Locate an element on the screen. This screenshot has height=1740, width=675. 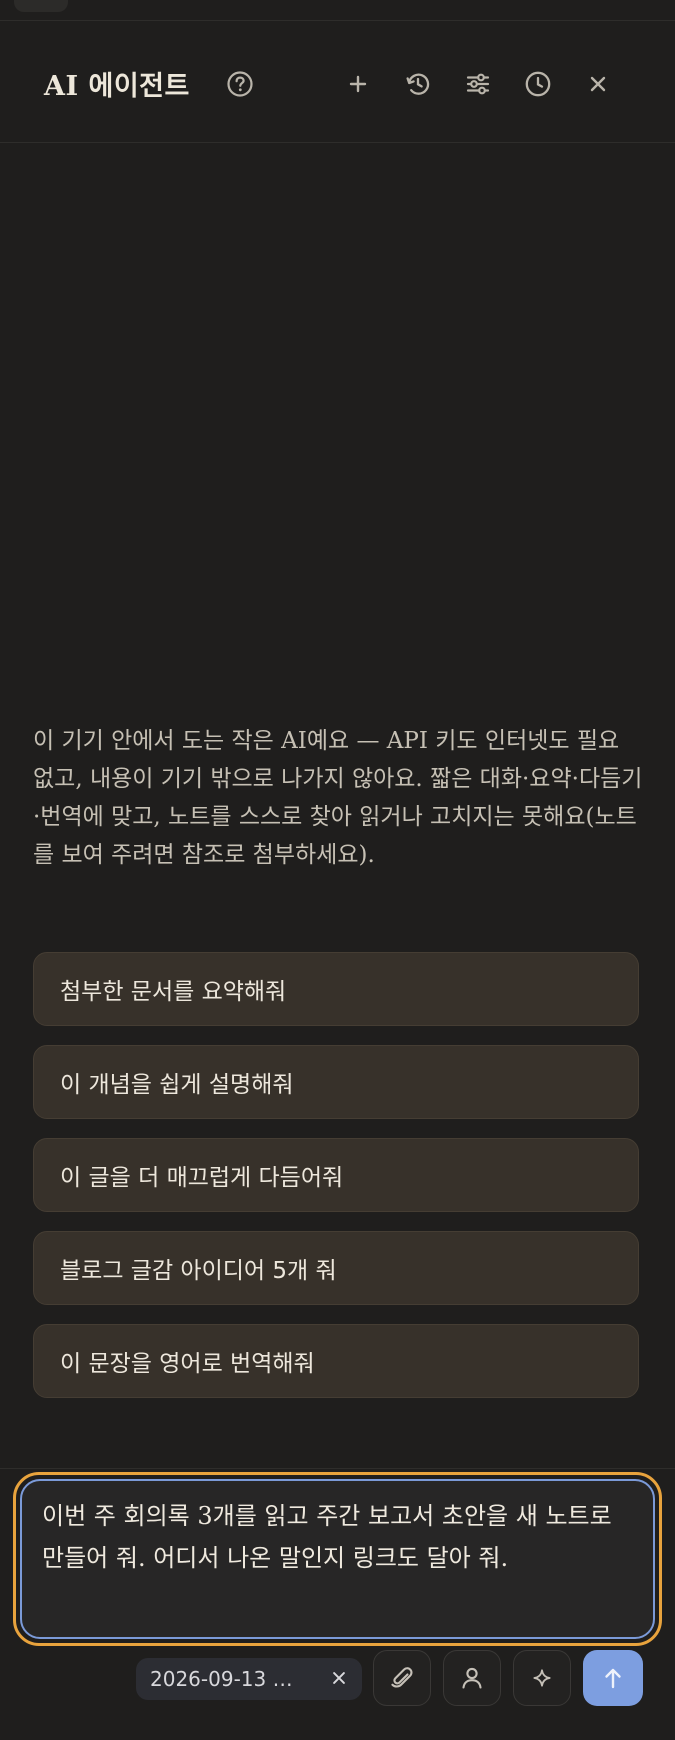
divider is located at coordinates (337, 1468).